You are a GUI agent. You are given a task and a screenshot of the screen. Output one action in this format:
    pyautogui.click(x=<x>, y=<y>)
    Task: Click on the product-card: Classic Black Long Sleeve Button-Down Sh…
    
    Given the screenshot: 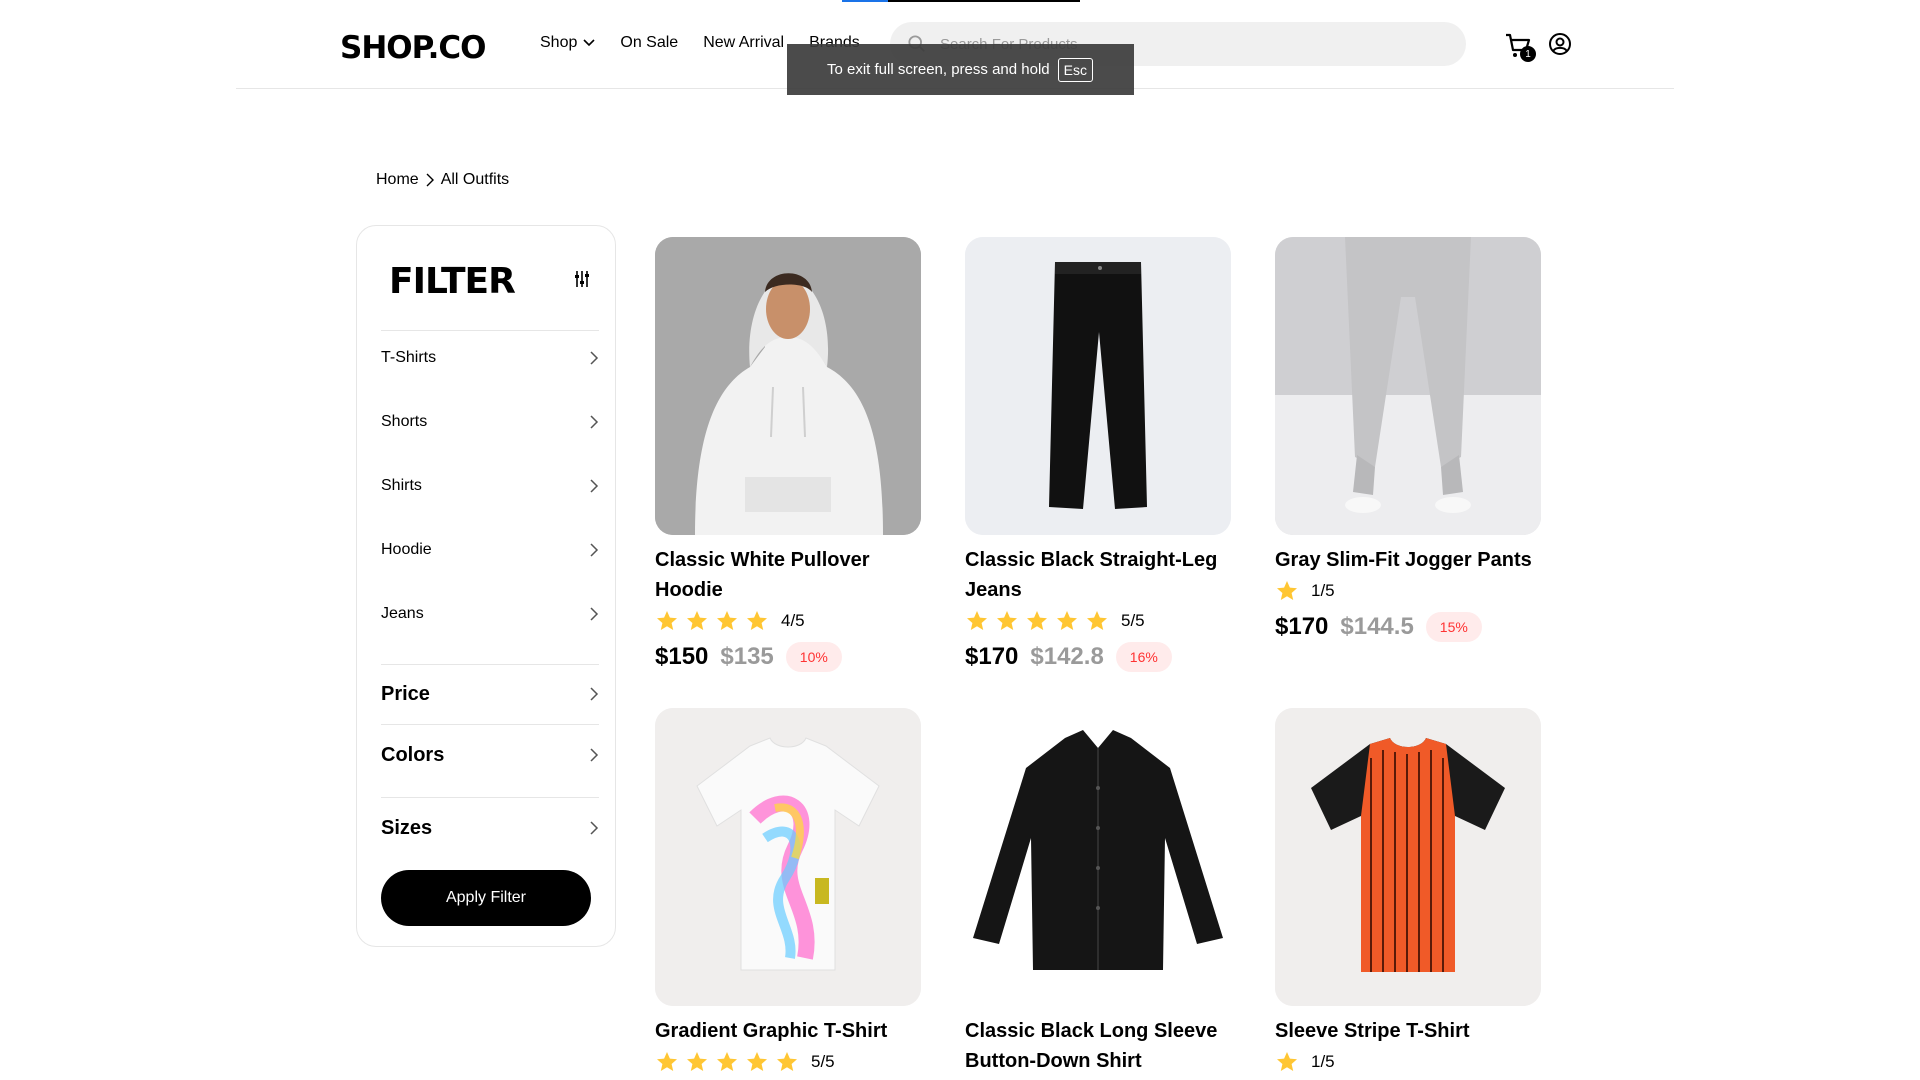 What is the action you would take?
    pyautogui.click(x=1099, y=892)
    